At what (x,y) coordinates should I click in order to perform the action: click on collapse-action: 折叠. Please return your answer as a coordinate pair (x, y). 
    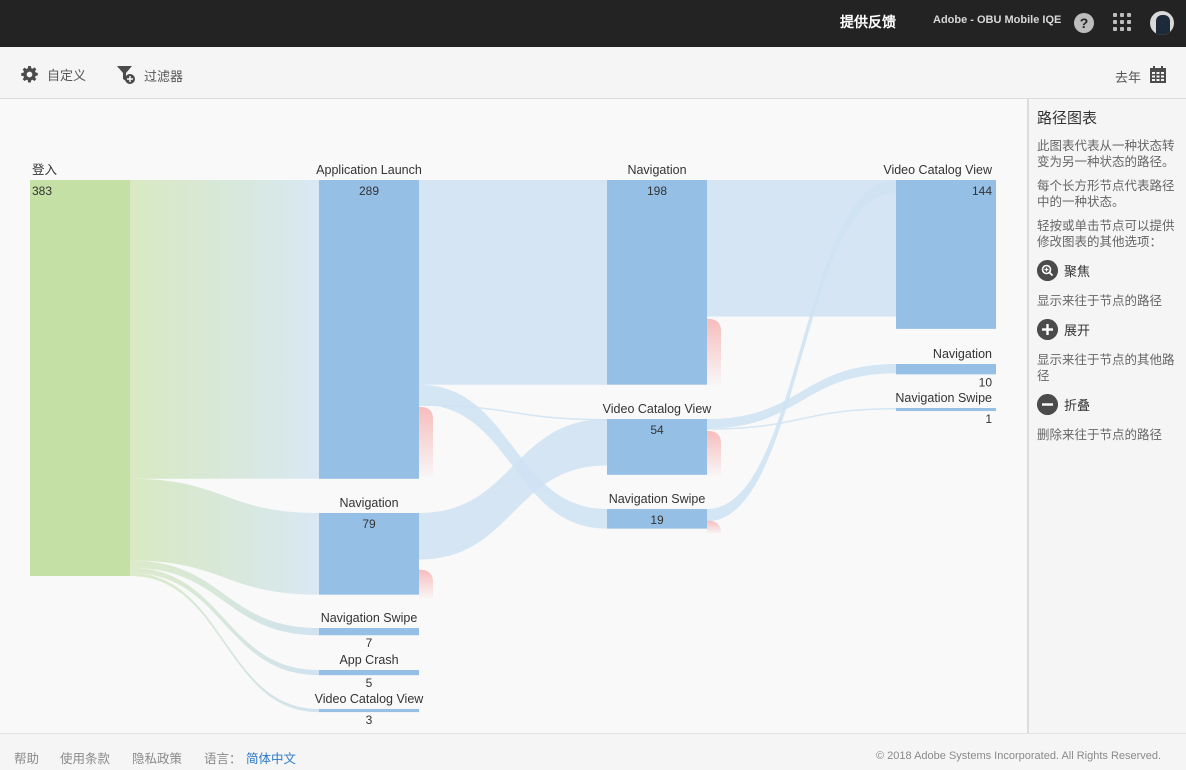
    Looking at the image, I should click on (1107, 404).